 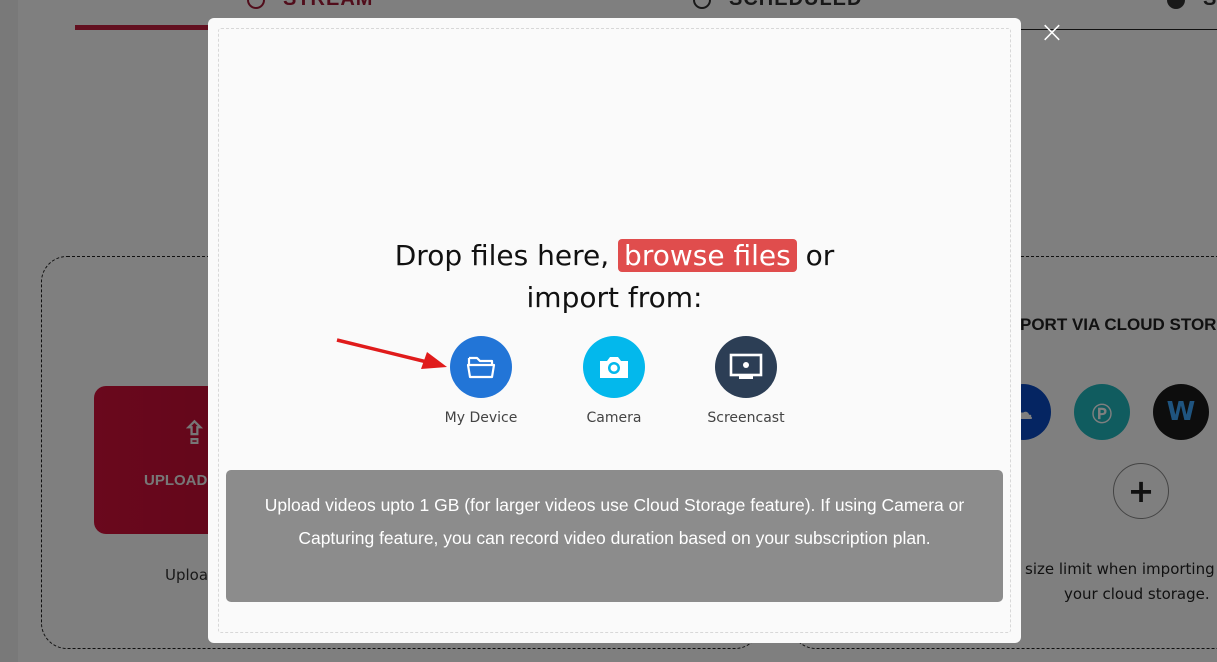 I want to click on browse-files-link: browse files, so click(x=707, y=255).